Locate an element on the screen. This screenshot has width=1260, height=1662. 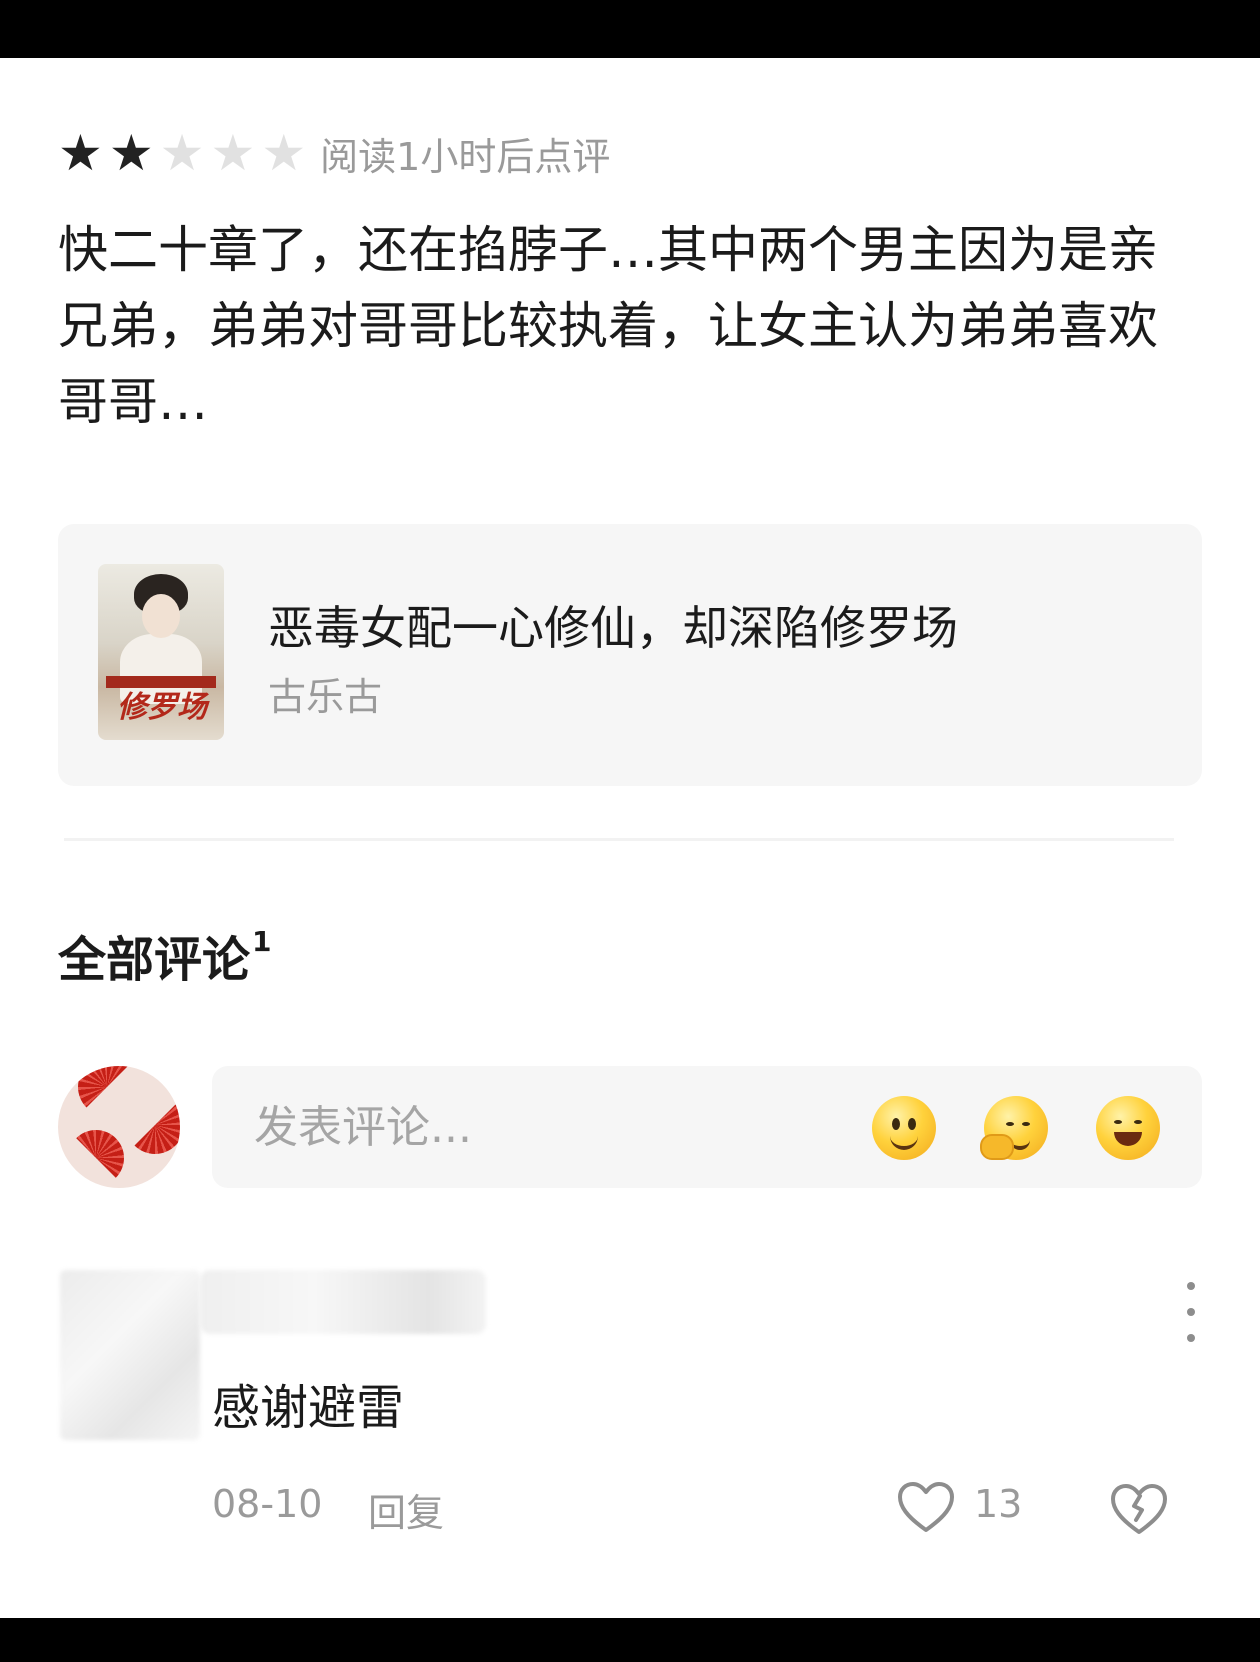
book-card: 修罗场 恶毒女配一心修仙，却深陷修罗场 古乐古 is located at coordinates (630, 655).